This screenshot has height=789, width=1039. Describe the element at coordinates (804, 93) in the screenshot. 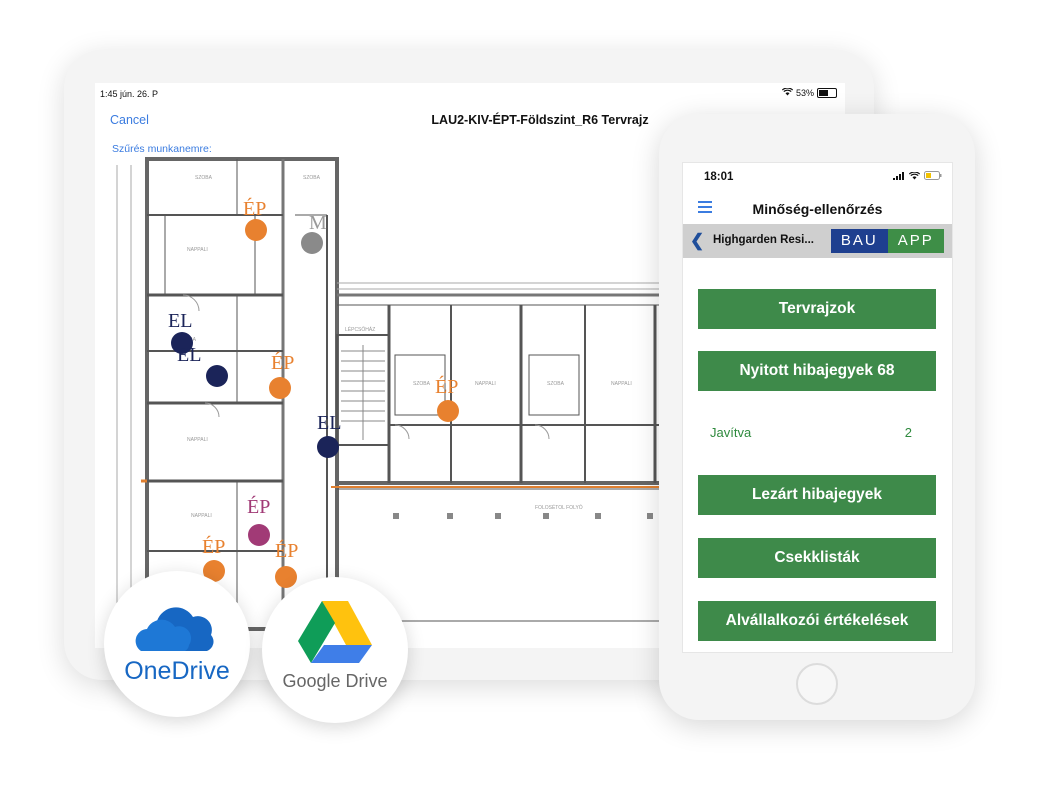

I see `battery-percent: 53%` at that location.